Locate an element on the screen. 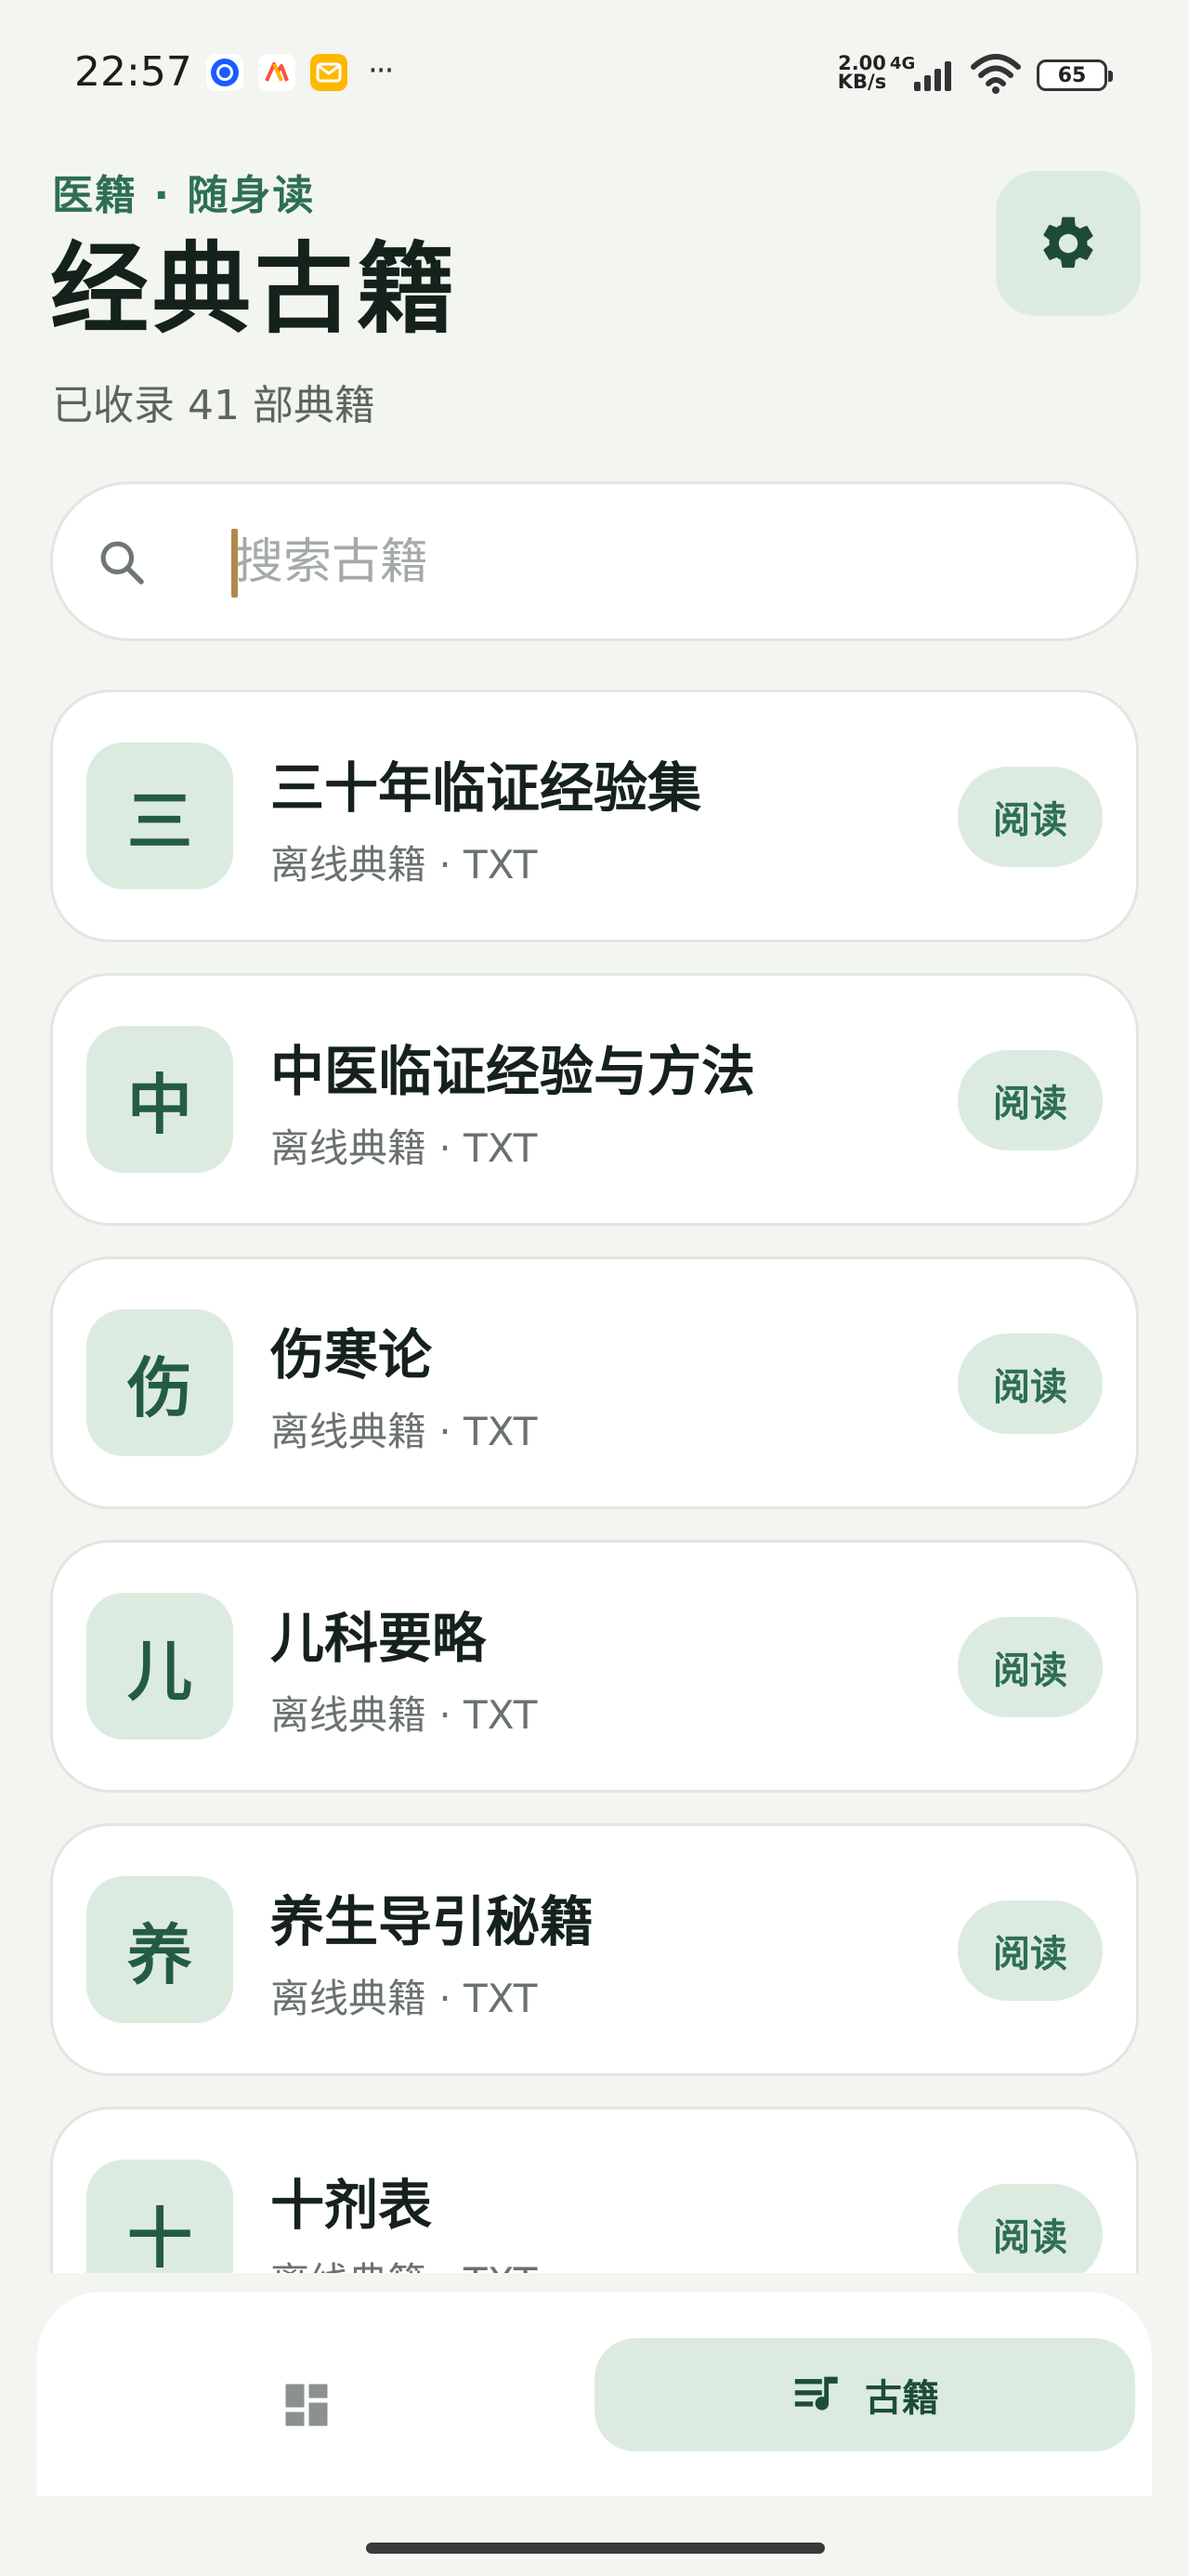 This screenshot has width=1189, height=2576. book-card: 伤 伤寒论 离线典籍 · TXT 阅读 is located at coordinates (594, 1382).